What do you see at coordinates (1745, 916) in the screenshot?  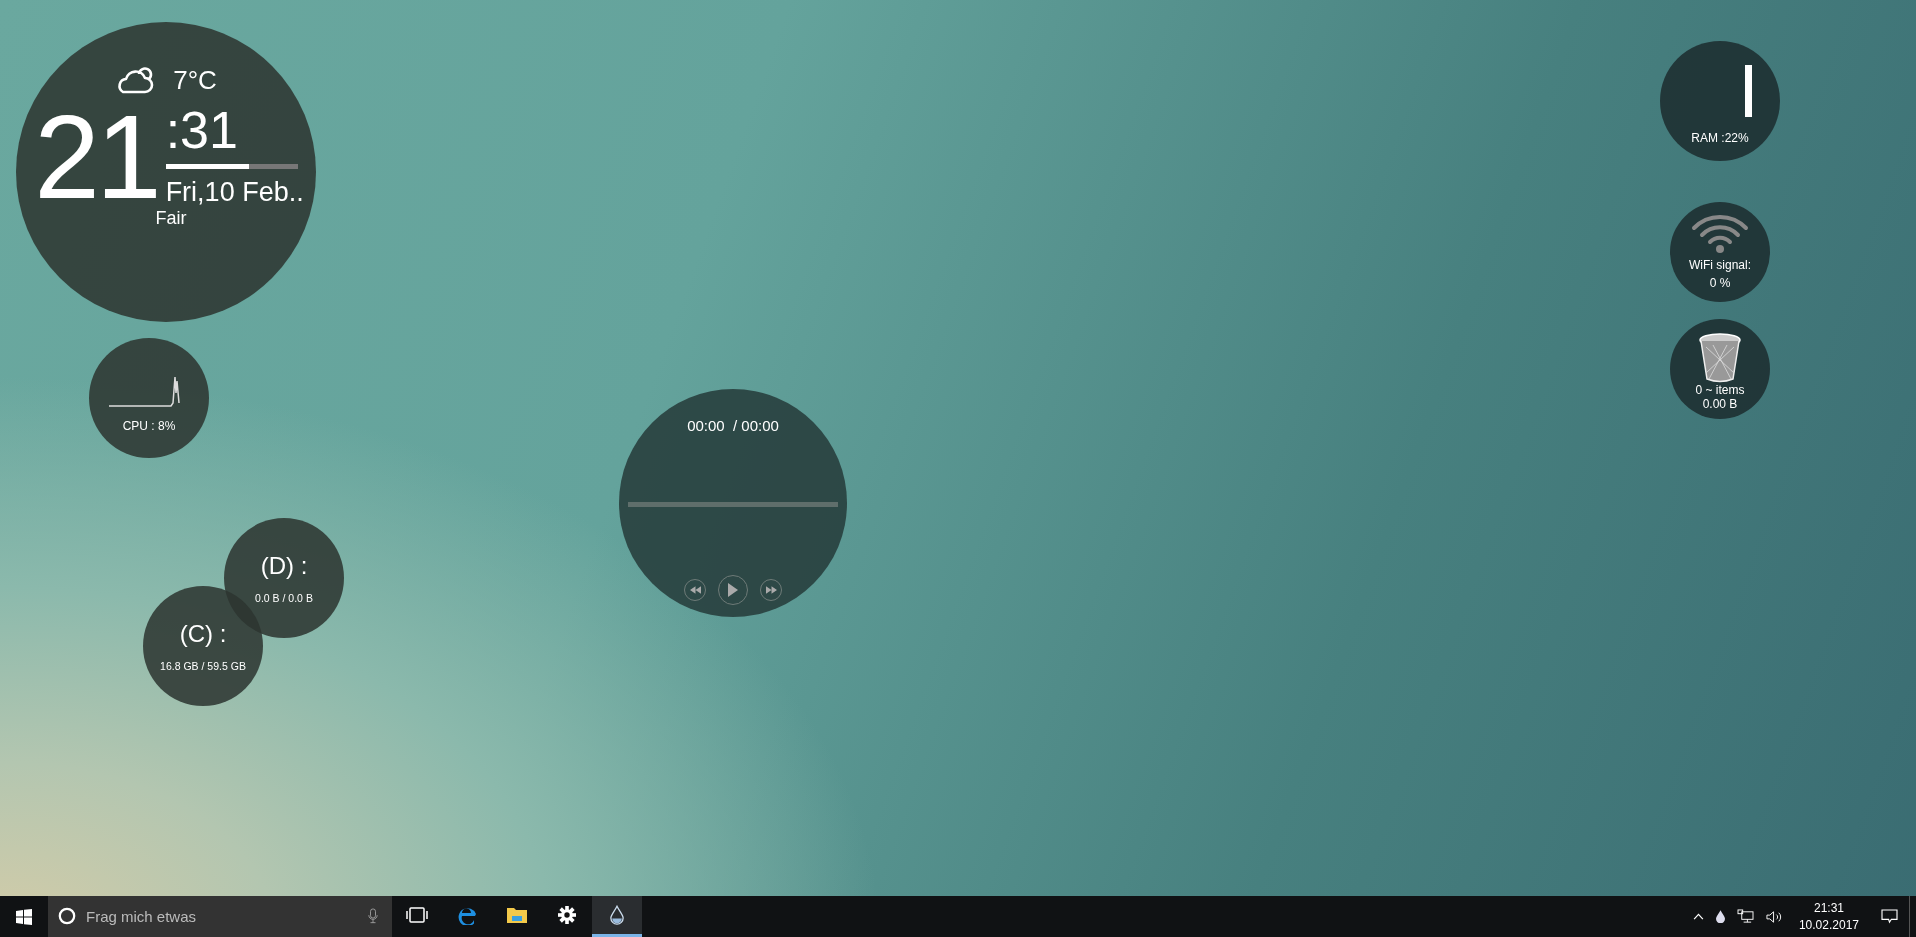 I see `network-icon` at bounding box center [1745, 916].